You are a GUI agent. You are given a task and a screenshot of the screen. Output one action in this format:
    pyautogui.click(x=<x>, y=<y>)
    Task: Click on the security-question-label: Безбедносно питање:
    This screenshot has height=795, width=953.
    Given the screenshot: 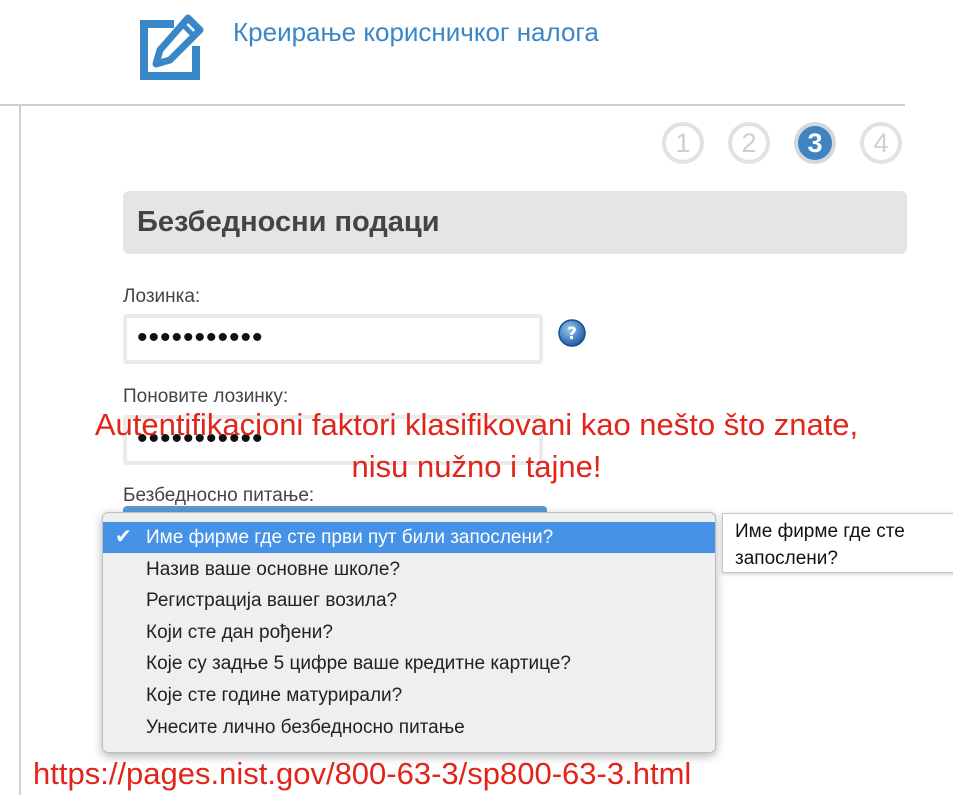 What is the action you would take?
    pyautogui.click(x=219, y=495)
    